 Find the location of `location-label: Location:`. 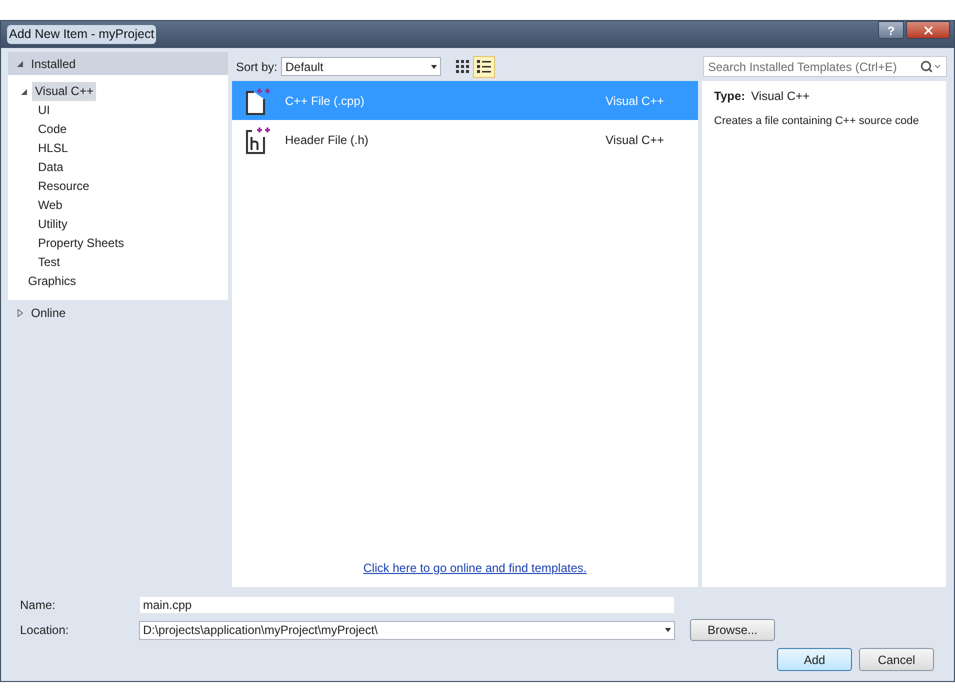

location-label: Location: is located at coordinates (45, 630).